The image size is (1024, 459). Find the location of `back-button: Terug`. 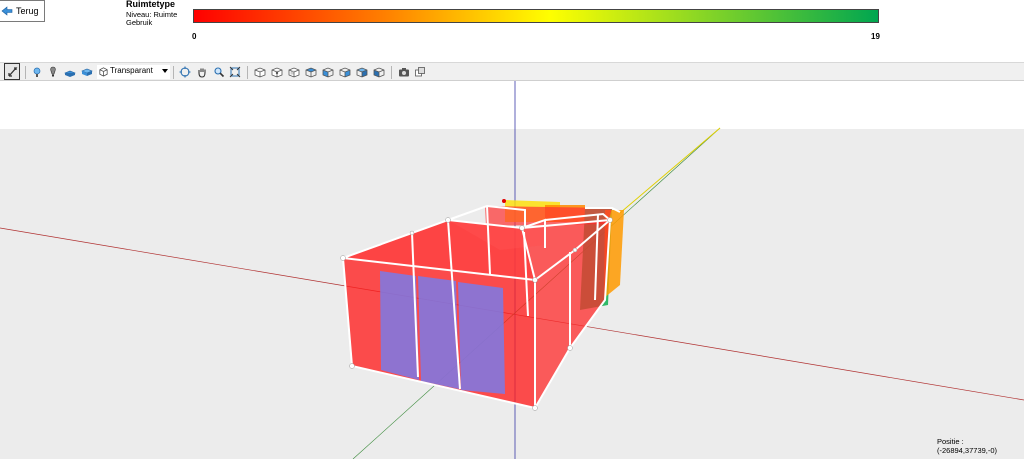

back-button: Terug is located at coordinates (22, 11).